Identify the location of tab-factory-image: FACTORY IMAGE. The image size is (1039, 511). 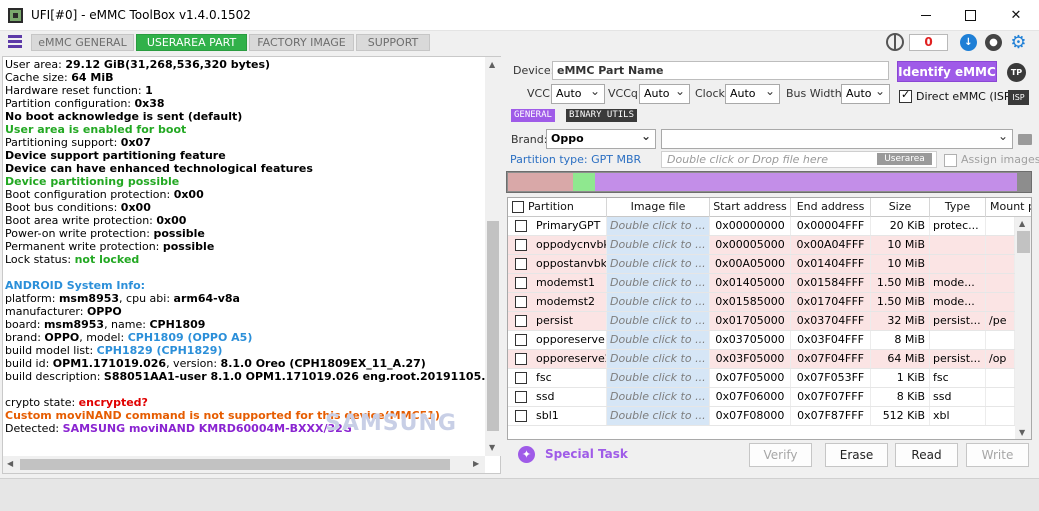
(301, 42).